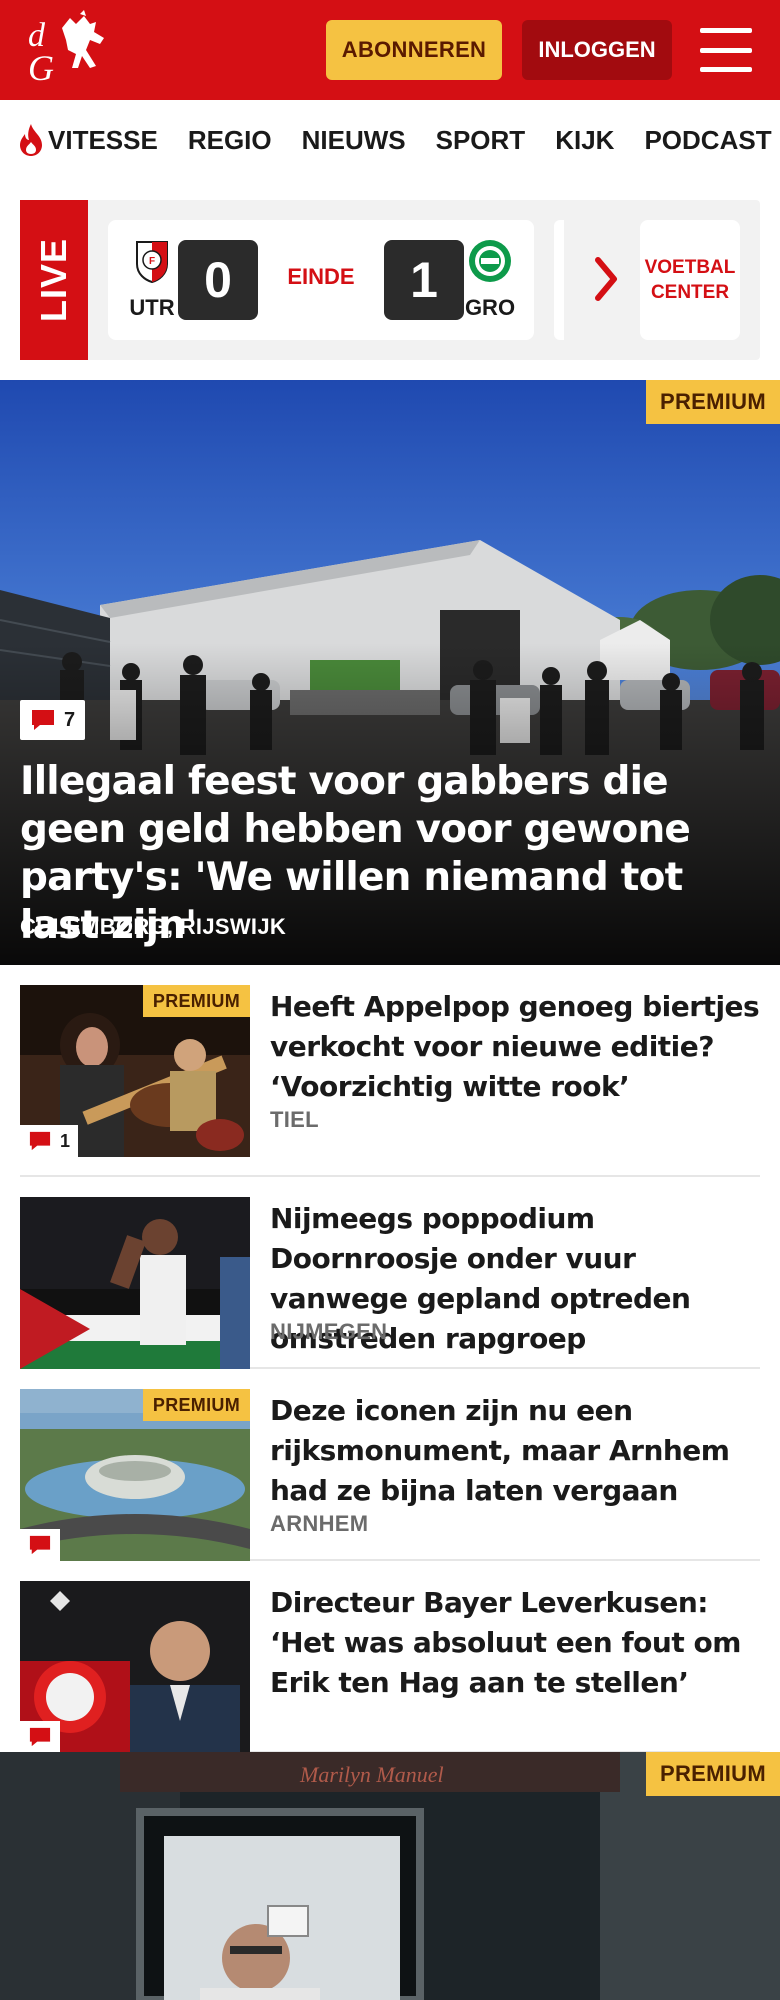  What do you see at coordinates (153, 926) in the screenshot?
I see `hero-location: CULEMBORG, RIJSWIJK` at bounding box center [153, 926].